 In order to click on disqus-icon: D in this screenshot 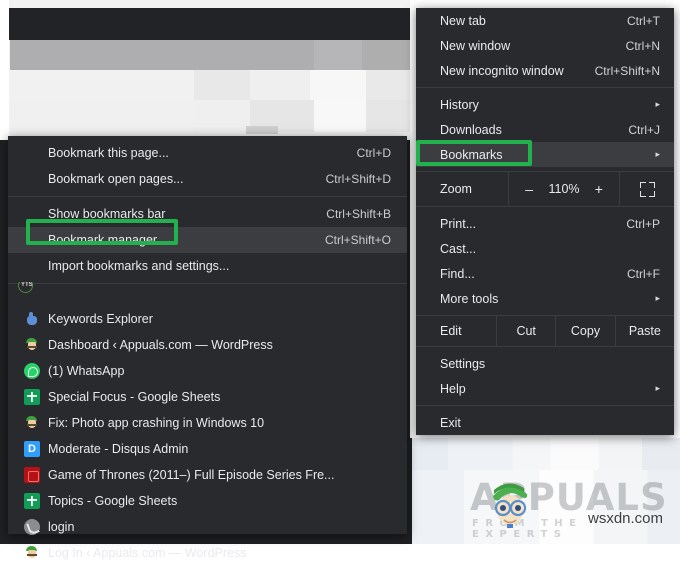, I will do `click(32, 449)`.